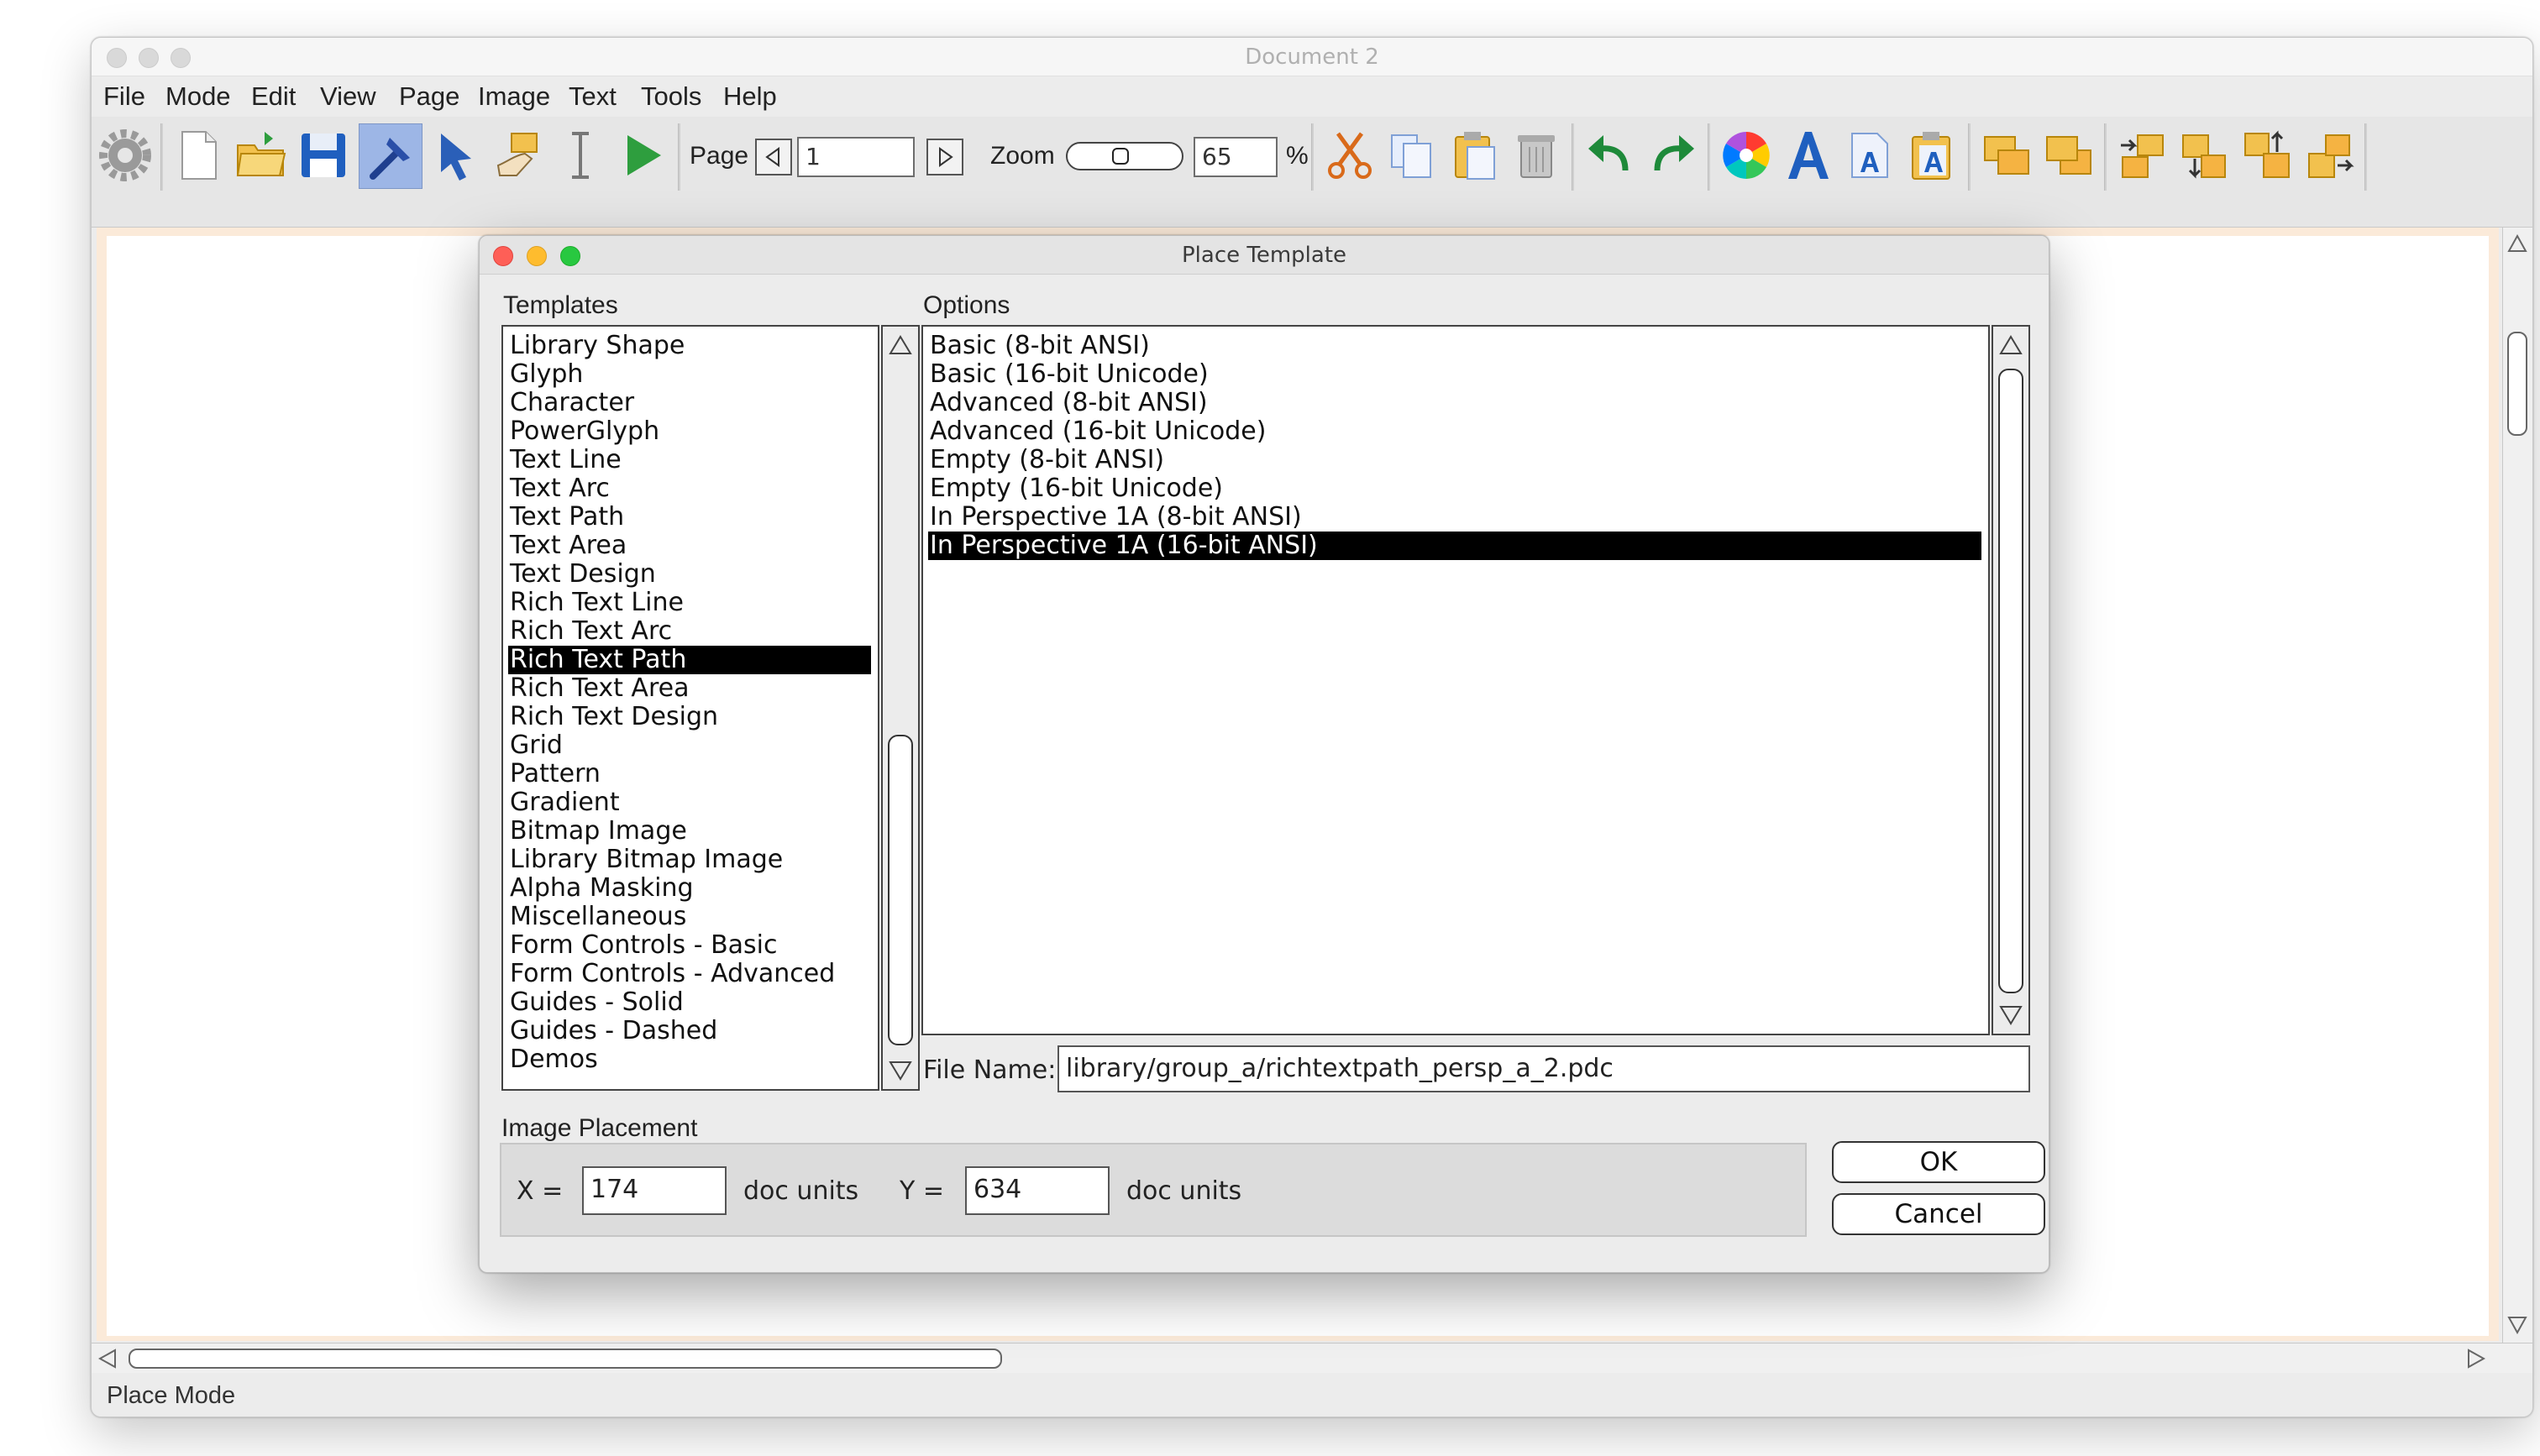 The width and height of the screenshot is (2540, 1456). What do you see at coordinates (1808, 156) in the screenshot?
I see `font-icon` at bounding box center [1808, 156].